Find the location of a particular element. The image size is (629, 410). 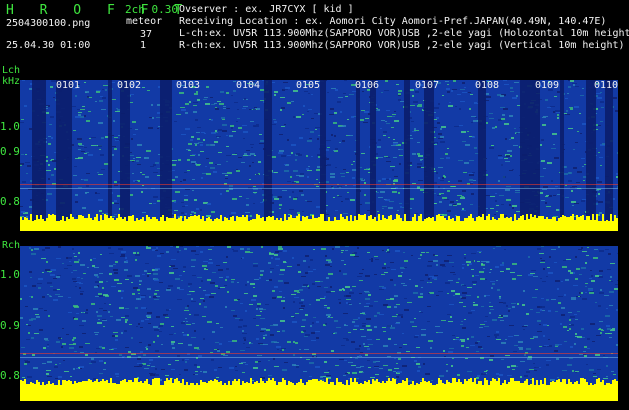

time-tick-0109: 0109 is located at coordinates (547, 85).